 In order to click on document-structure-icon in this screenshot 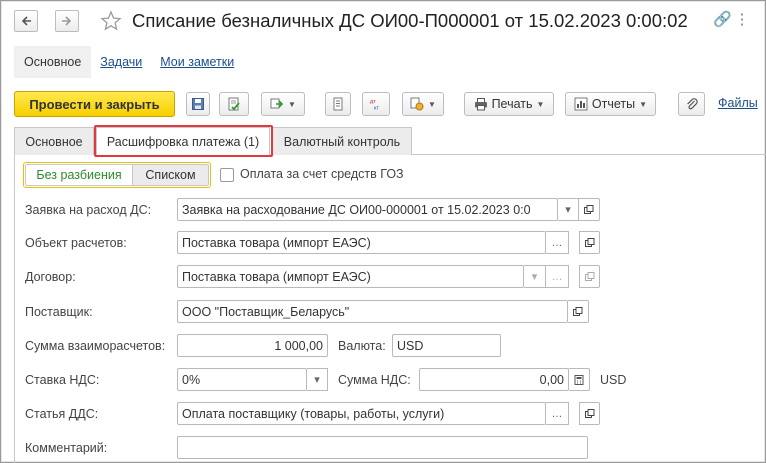, I will do `click(417, 104)`.